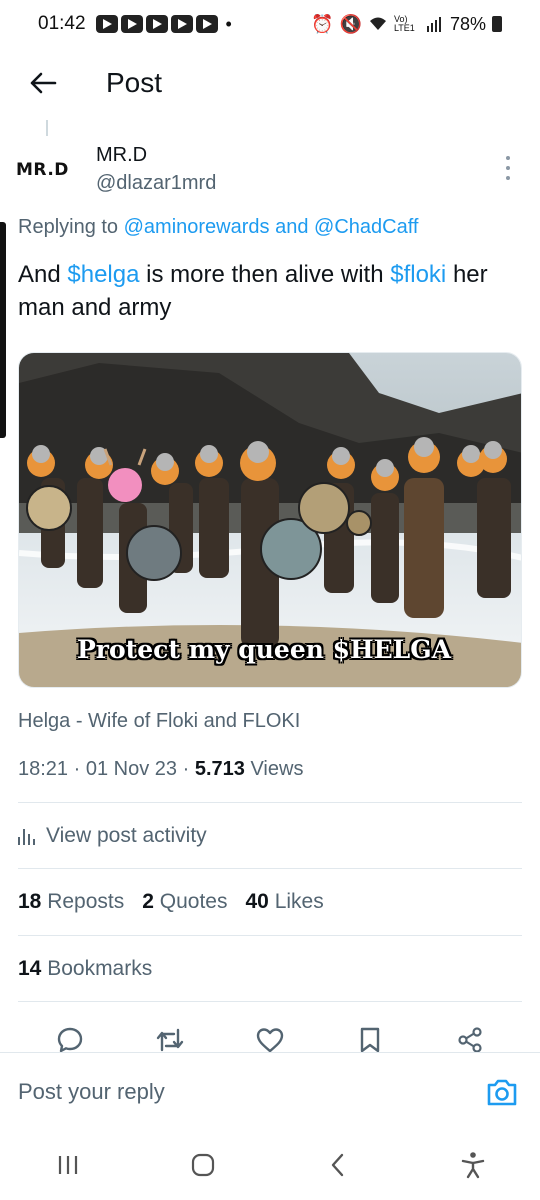 The width and height of the screenshot is (540, 1200). Describe the element at coordinates (497, 24) in the screenshot. I see `battery-icon` at that location.